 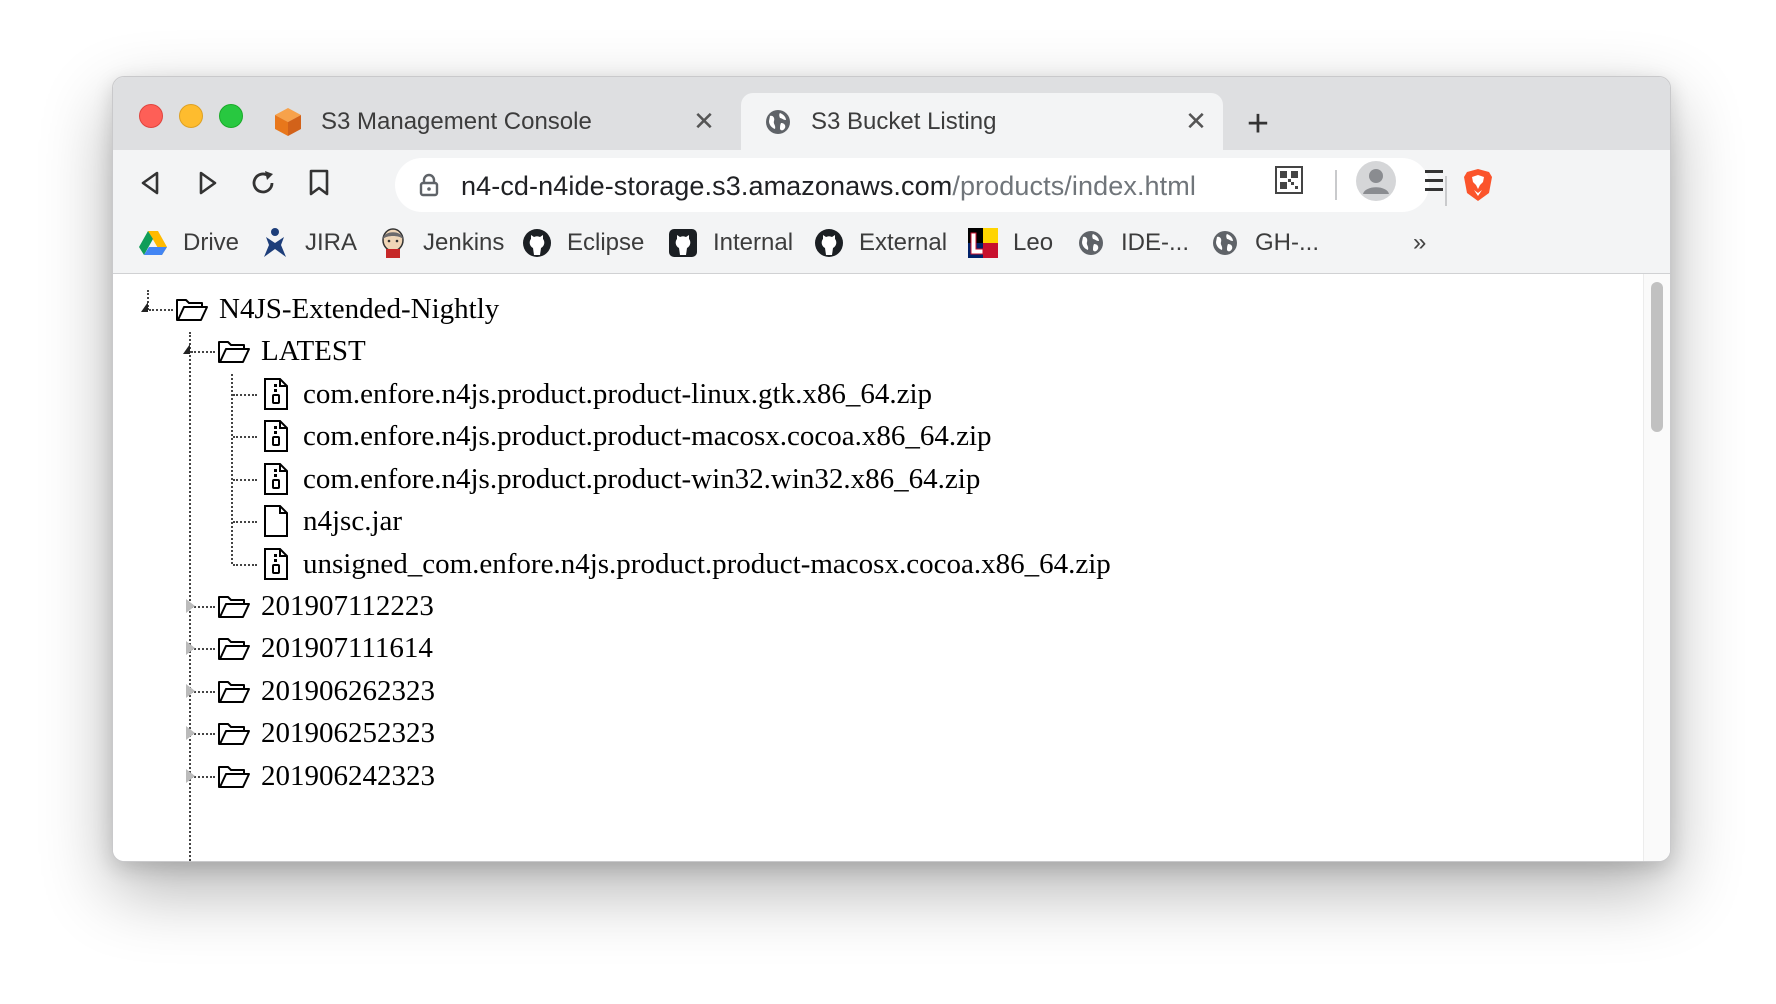 I want to click on tab-s3-bucket-listing: S3 Bucket Listing ✕, so click(x=982, y=121).